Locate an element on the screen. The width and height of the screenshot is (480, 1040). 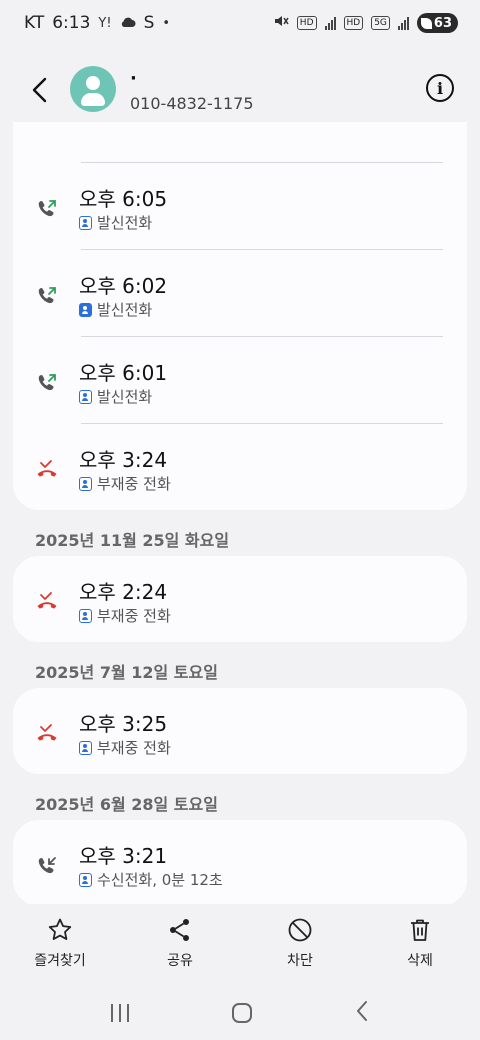
contact-name: · is located at coordinates (133, 78).